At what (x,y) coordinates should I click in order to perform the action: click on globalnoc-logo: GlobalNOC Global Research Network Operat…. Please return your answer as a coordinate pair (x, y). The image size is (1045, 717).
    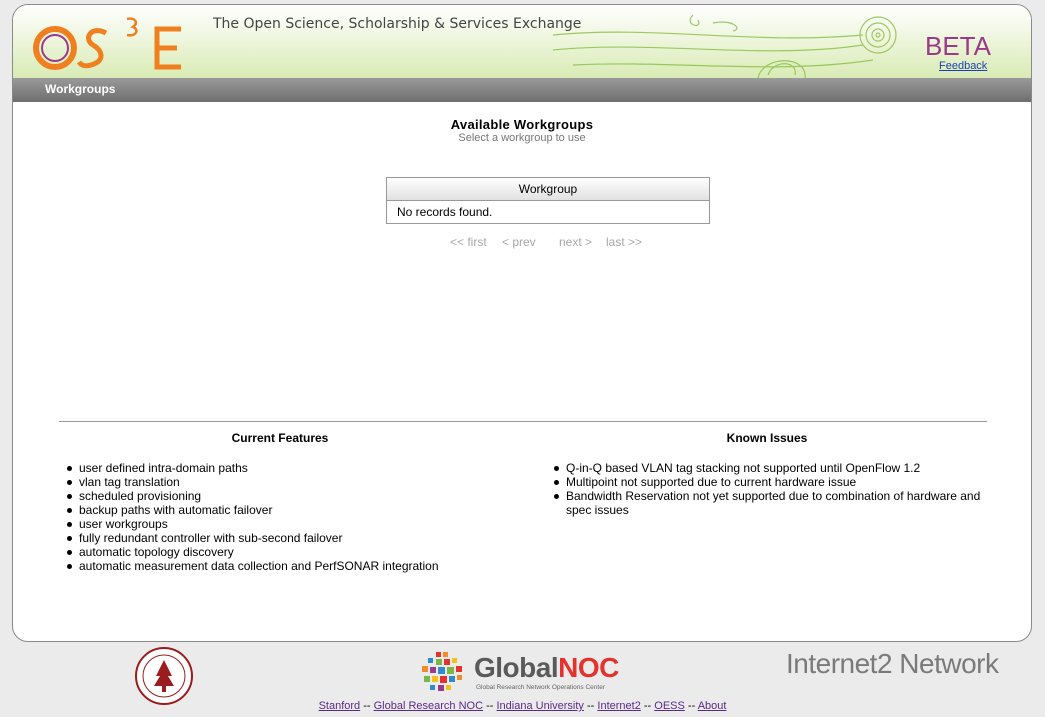
    Looking at the image, I should click on (523, 675).